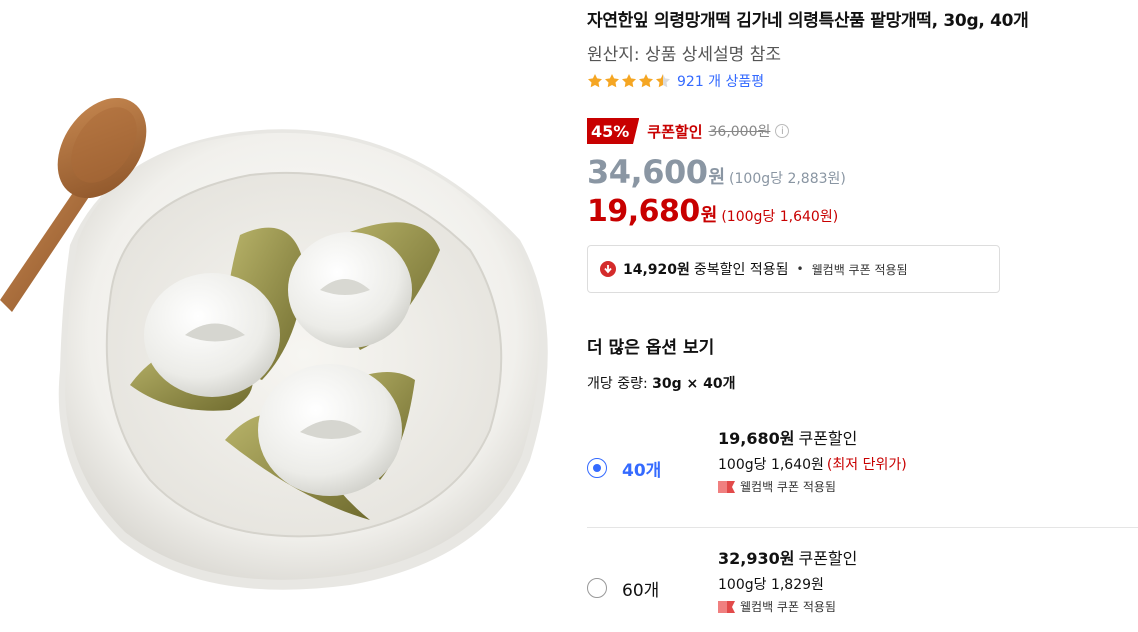  I want to click on option-price-value: 19,680원, so click(756, 438).